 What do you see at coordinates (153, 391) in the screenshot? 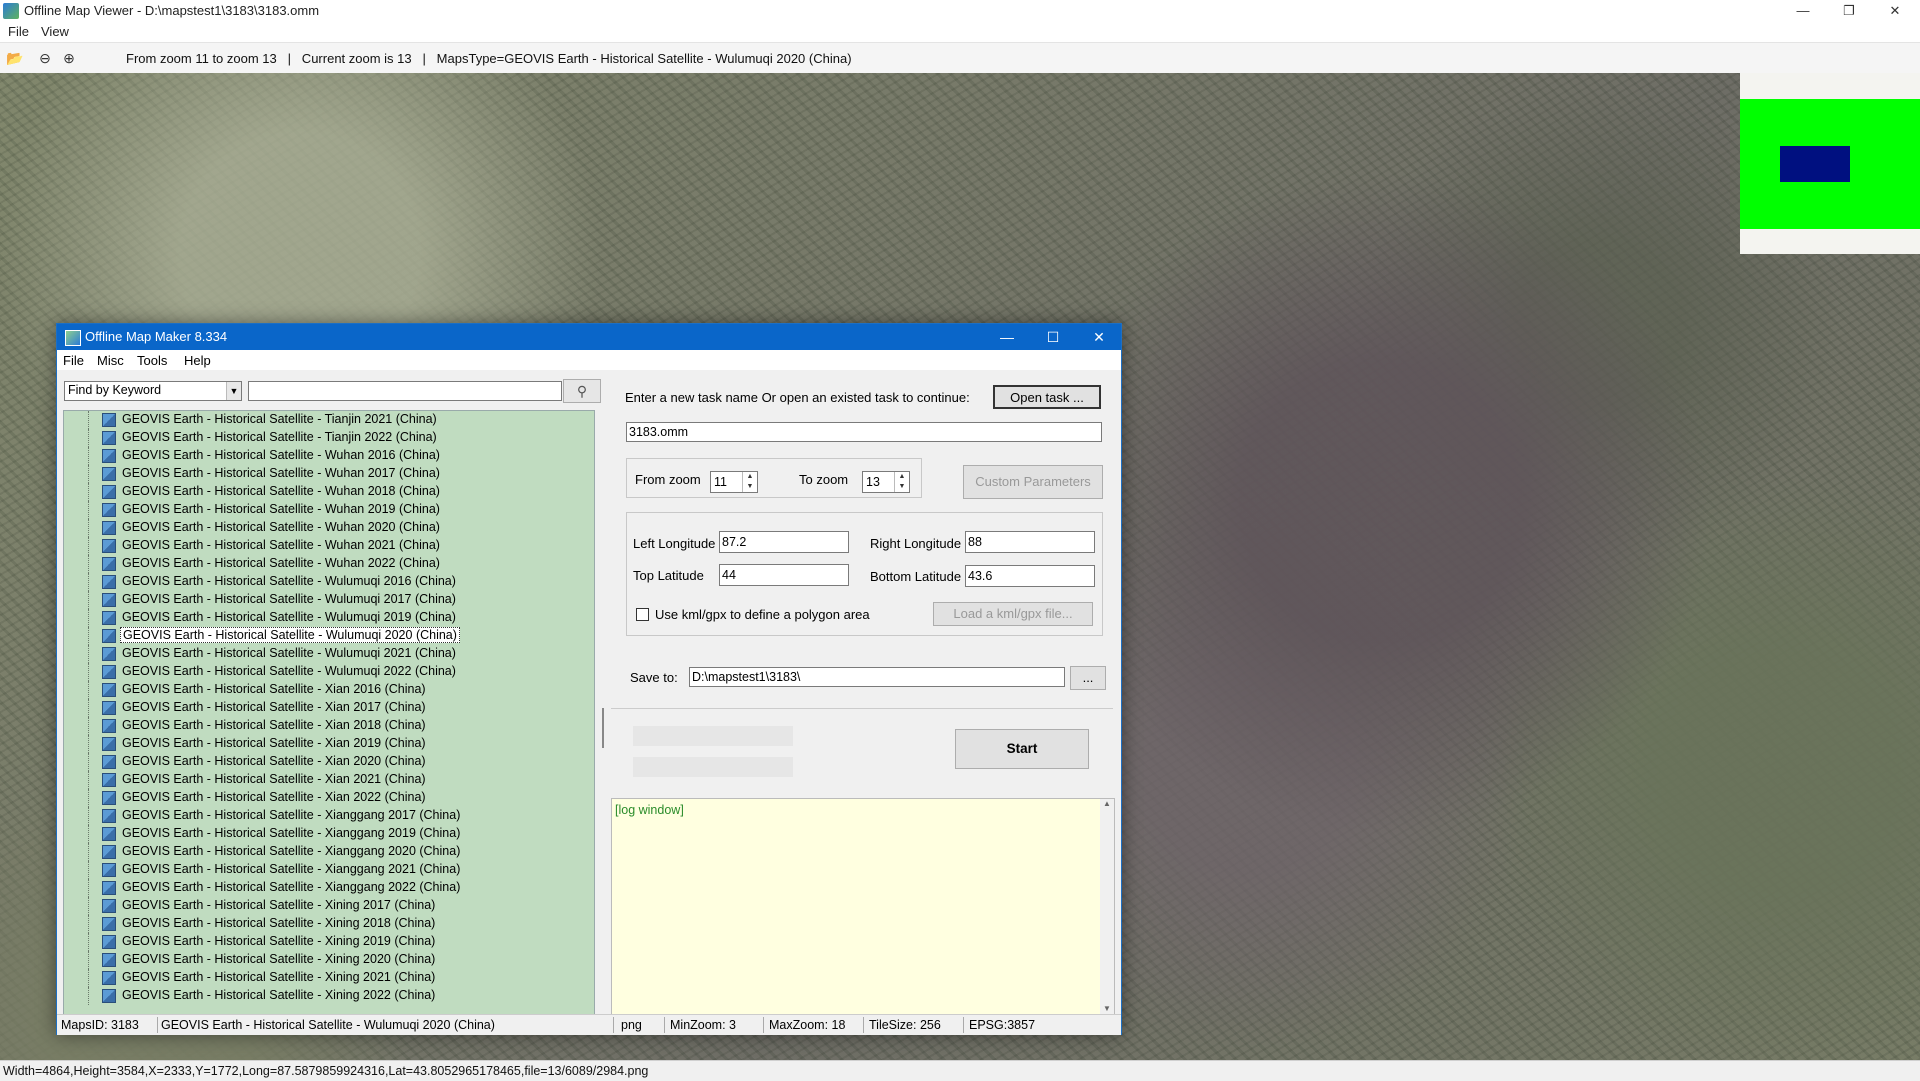
I see `find-mode-select: Find by Keyword ▼` at bounding box center [153, 391].